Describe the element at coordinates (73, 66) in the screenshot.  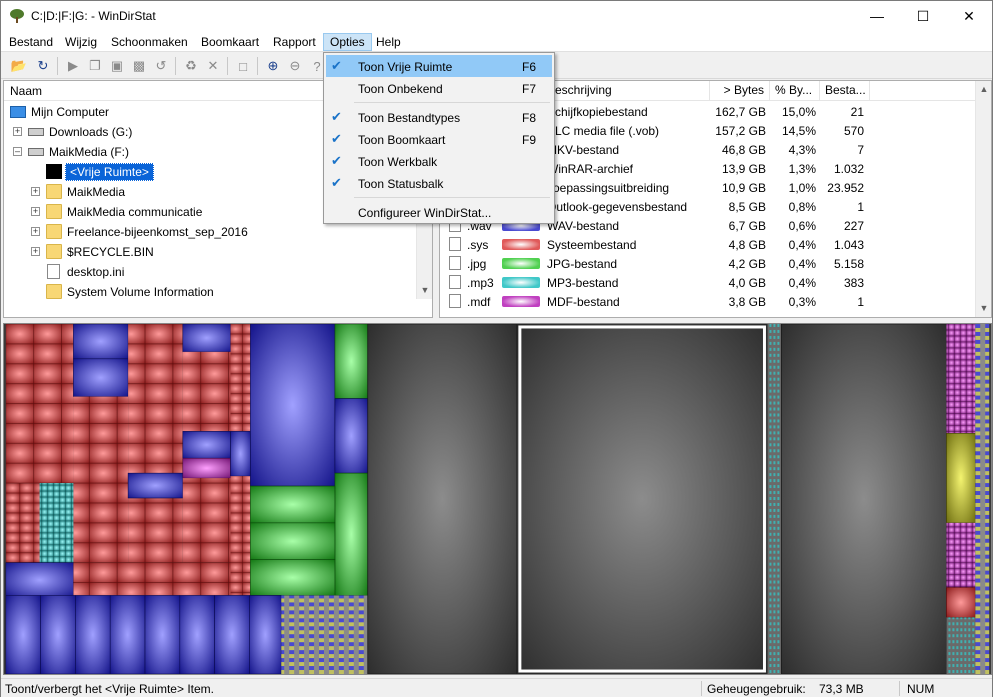
I see `play-icon: ▶` at that location.